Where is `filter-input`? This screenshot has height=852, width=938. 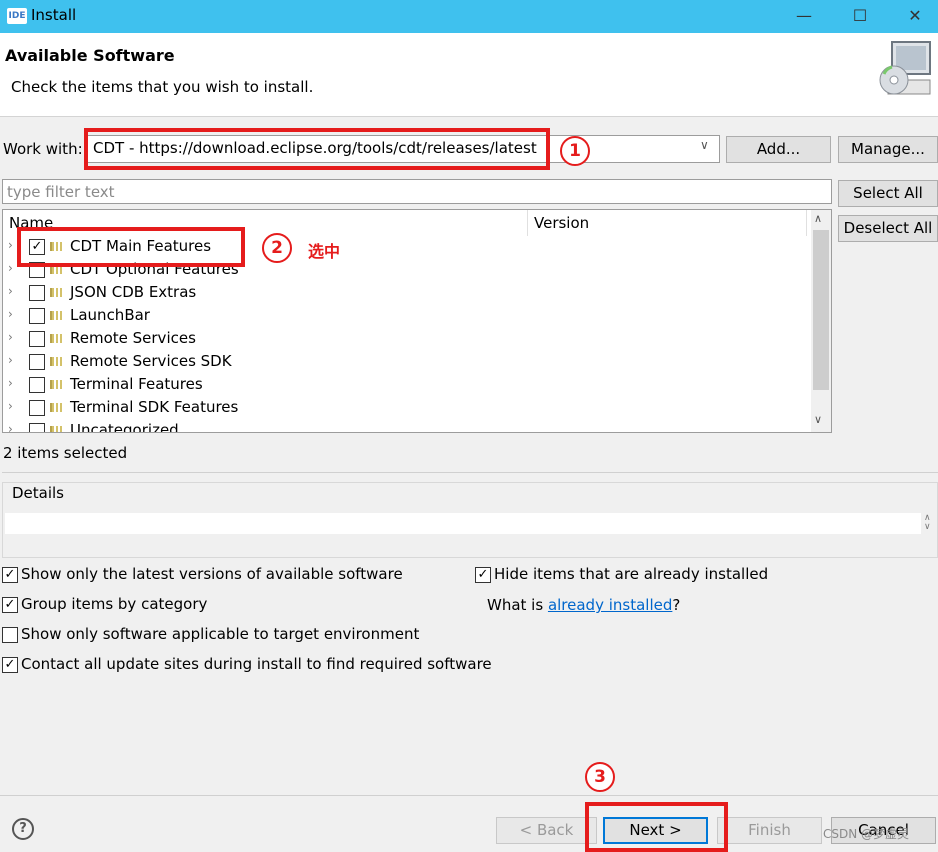 filter-input is located at coordinates (417, 191).